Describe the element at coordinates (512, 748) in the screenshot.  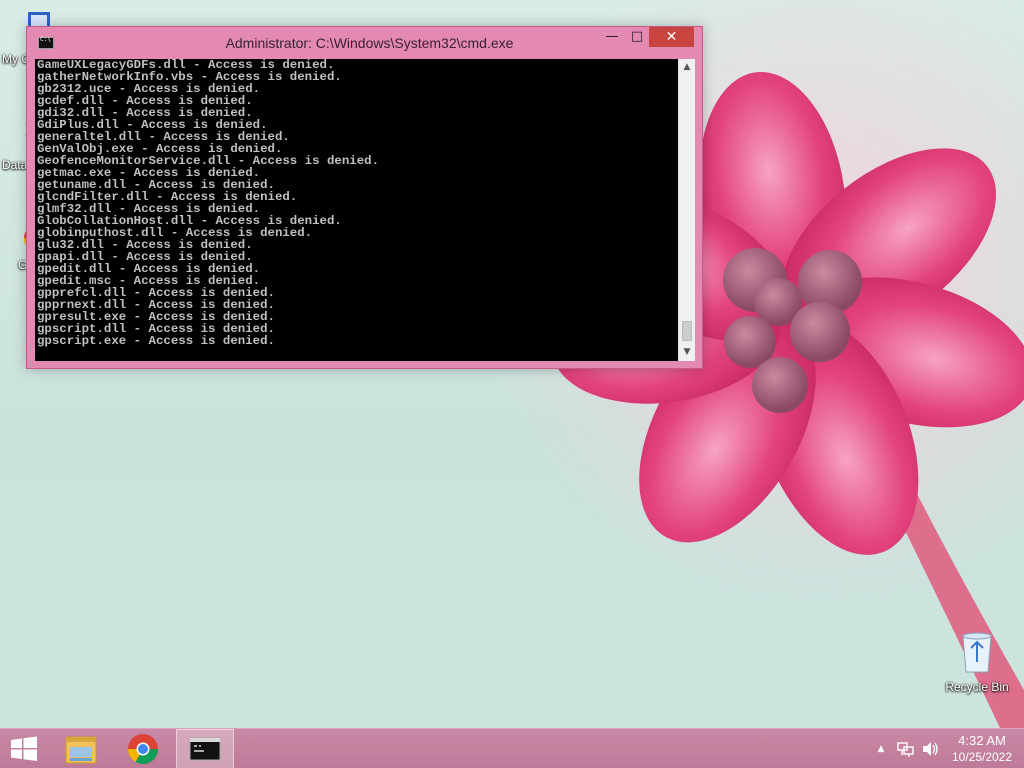
I see `taskbar: ▲ 4:32 AM 10/25/2022` at that location.